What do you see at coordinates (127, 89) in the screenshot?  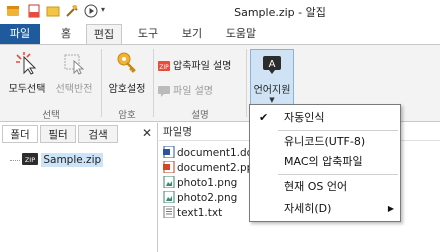 I see `password-label: 암호설정` at bounding box center [127, 89].